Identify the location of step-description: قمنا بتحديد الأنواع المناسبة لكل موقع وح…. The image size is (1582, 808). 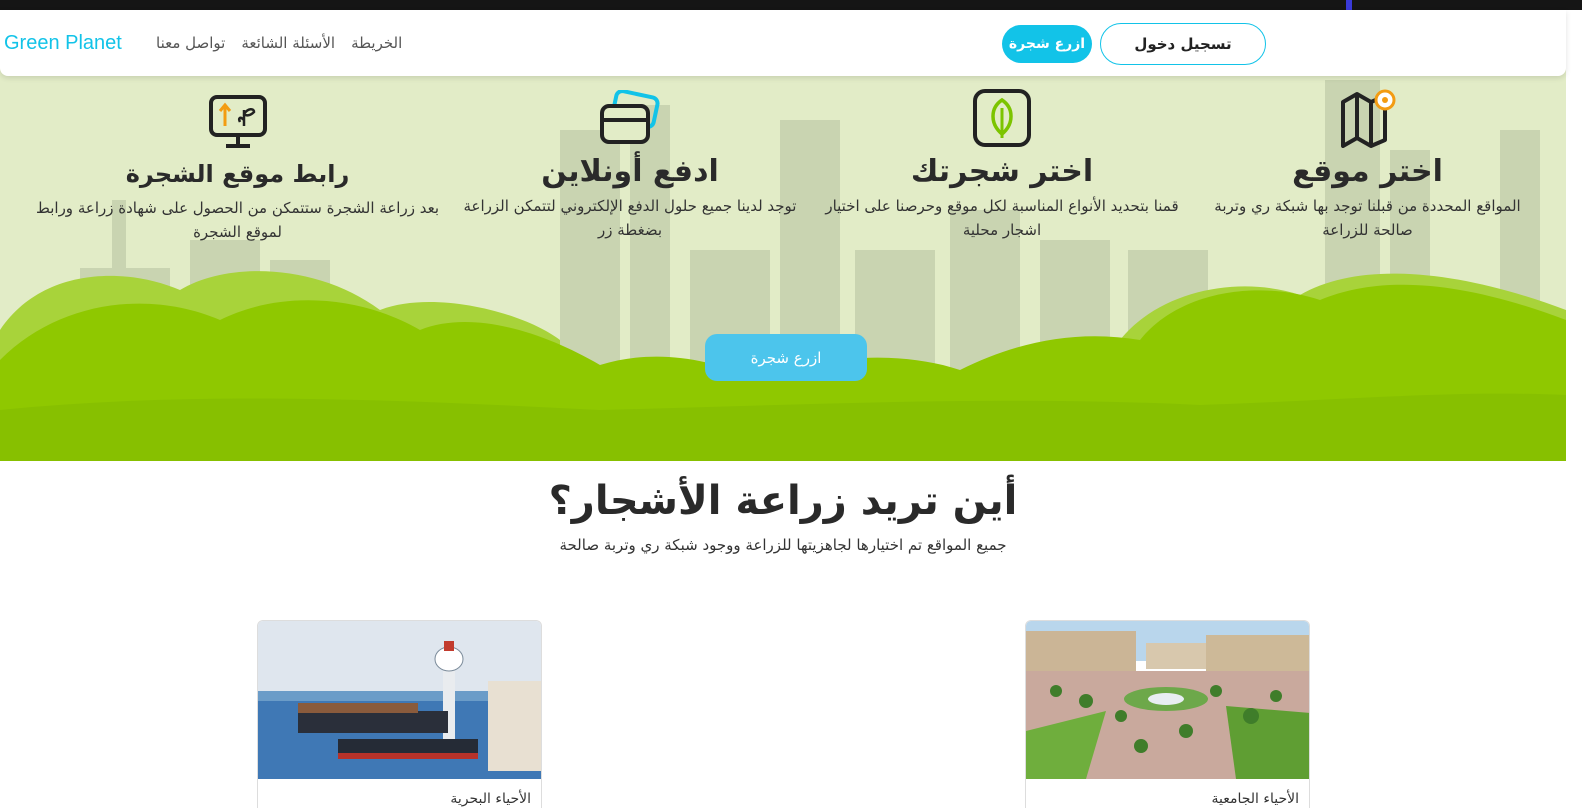
(1002, 218).